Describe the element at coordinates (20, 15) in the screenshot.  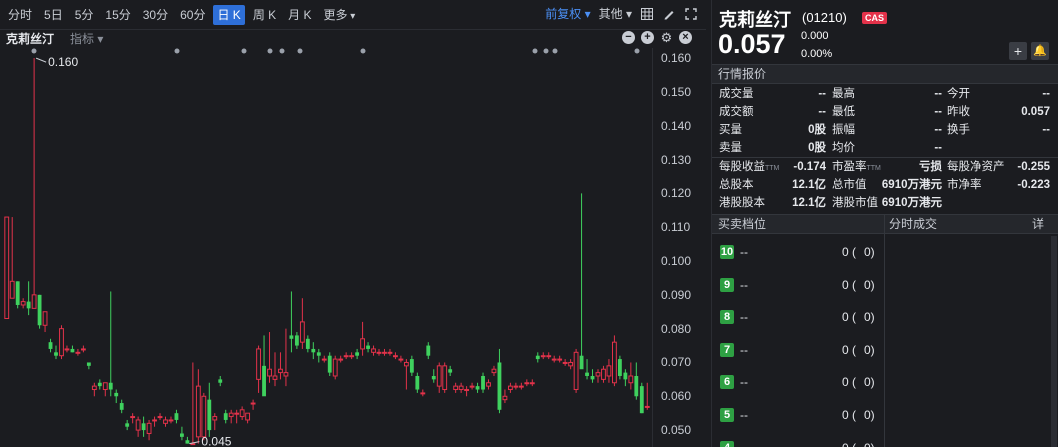
I see `period-intraday: 分时` at that location.